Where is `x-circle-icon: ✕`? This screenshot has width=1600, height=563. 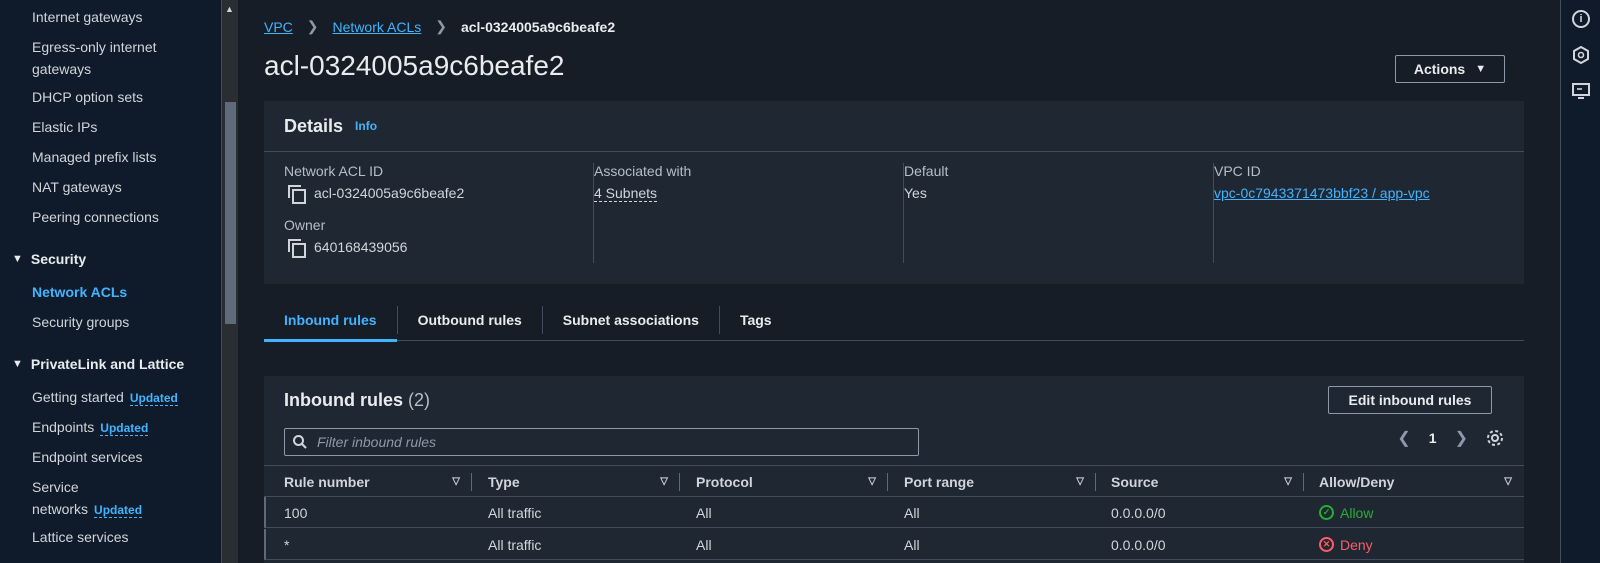 x-circle-icon: ✕ is located at coordinates (1326, 544).